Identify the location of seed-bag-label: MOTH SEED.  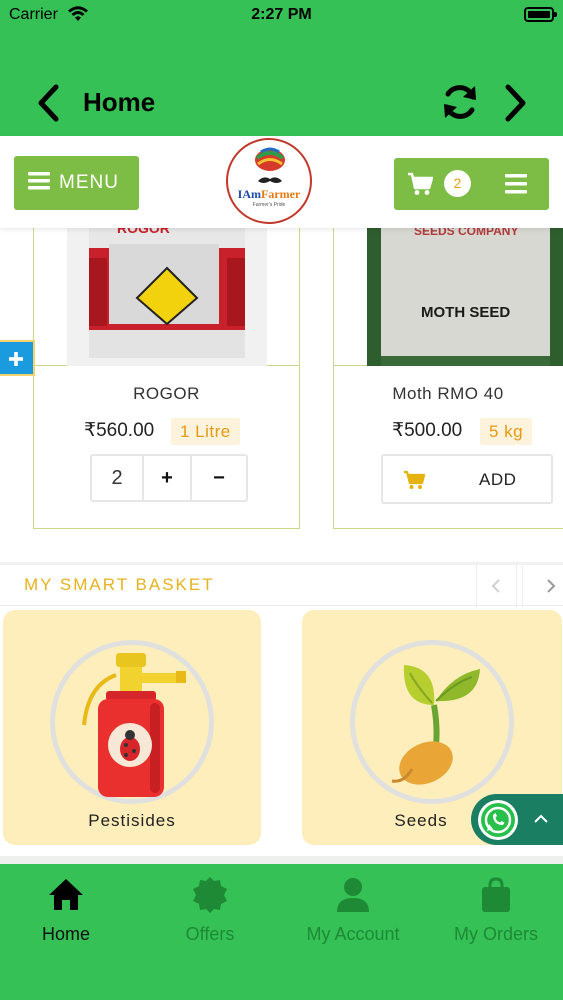
(466, 312).